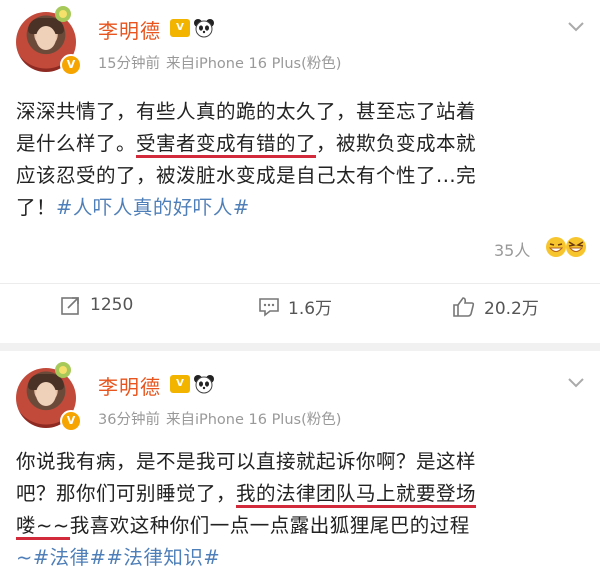 Image resolution: width=600 pixels, height=576 pixels. What do you see at coordinates (129, 420) in the screenshot?
I see `post-time: 36分钟前` at bounding box center [129, 420].